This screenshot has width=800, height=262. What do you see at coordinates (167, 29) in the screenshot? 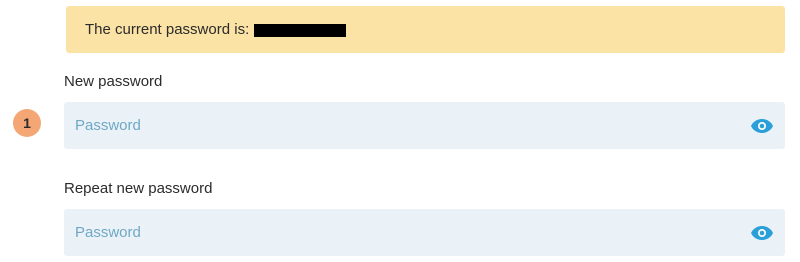
I see `notice-text: The current password is:` at bounding box center [167, 29].